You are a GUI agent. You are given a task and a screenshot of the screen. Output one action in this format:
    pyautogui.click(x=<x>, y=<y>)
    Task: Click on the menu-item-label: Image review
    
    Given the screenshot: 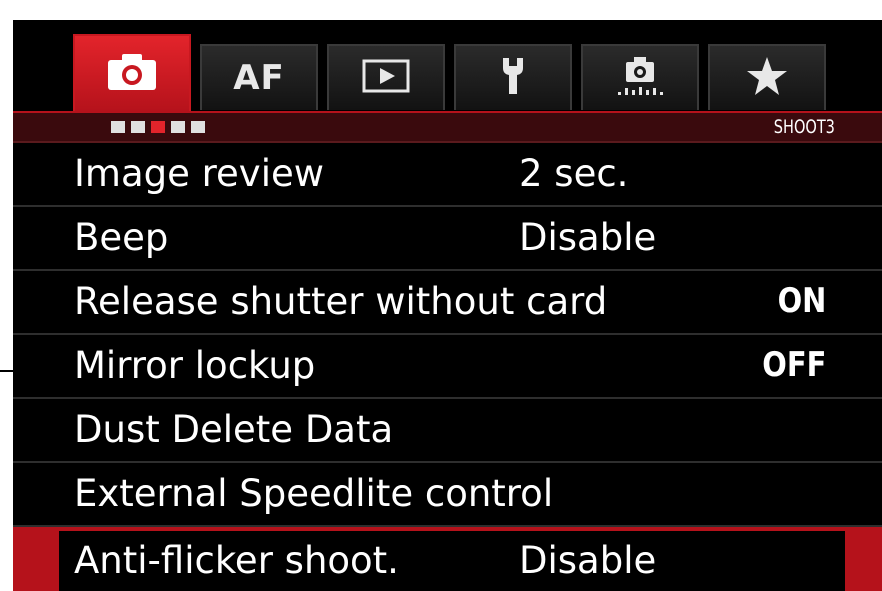 What is the action you would take?
    pyautogui.click(x=199, y=173)
    